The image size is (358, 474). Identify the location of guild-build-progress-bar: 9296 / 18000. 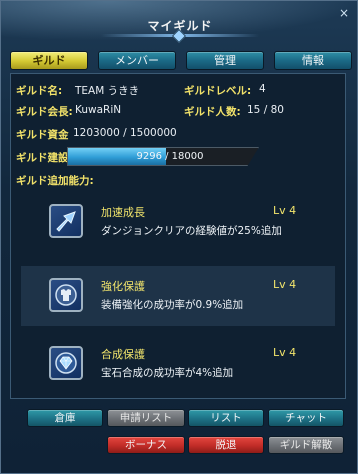
(163, 156).